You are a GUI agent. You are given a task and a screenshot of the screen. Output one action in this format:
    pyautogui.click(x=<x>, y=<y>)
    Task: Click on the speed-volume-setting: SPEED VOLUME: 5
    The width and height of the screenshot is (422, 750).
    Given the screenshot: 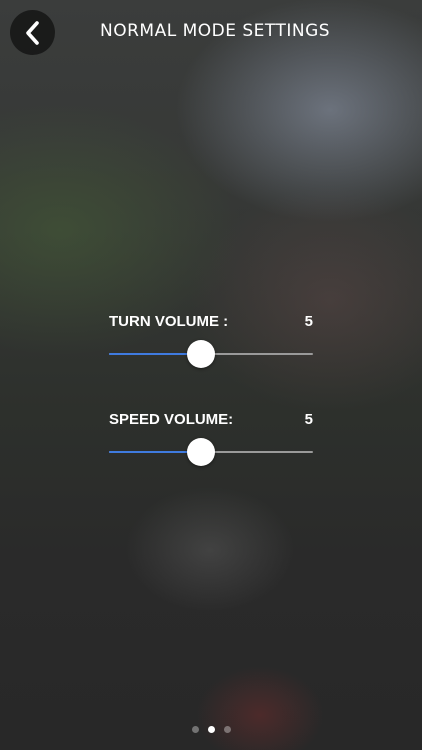 What is the action you would take?
    pyautogui.click(x=211, y=438)
    